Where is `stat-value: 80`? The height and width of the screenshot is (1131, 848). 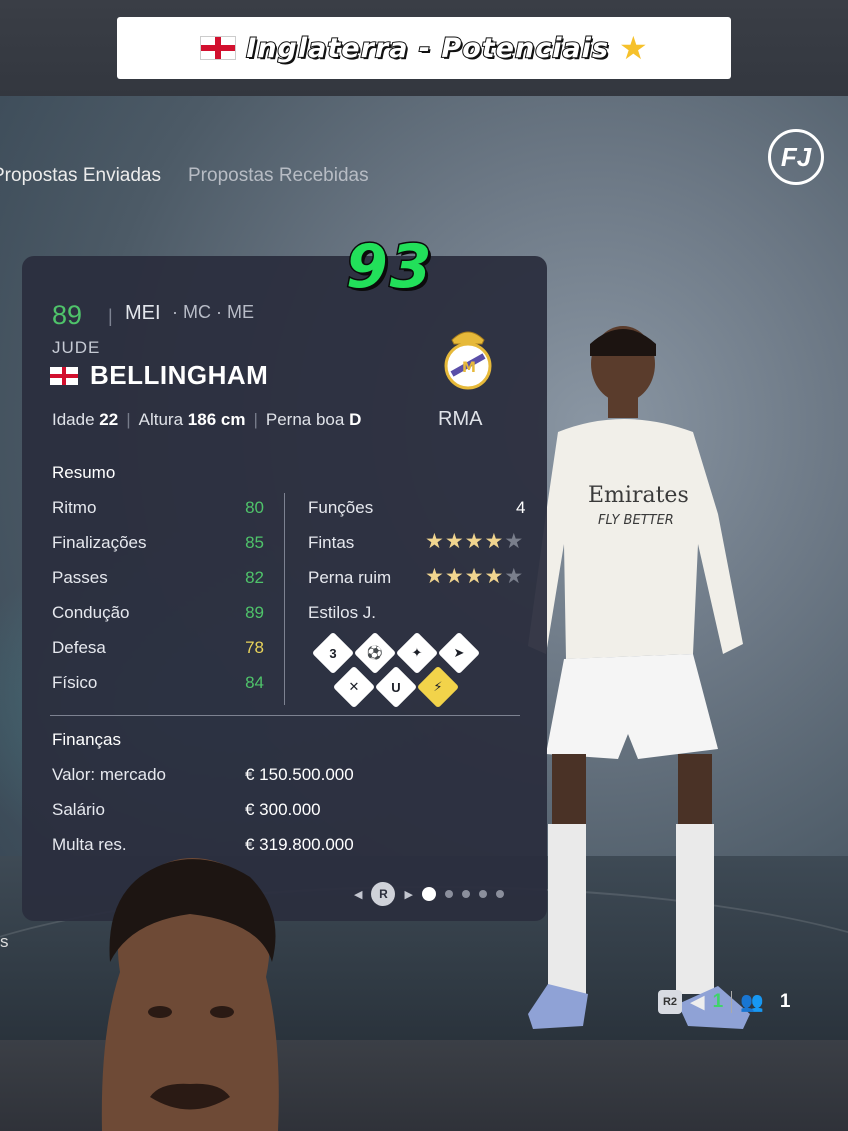 stat-value: 80 is located at coordinates (254, 507).